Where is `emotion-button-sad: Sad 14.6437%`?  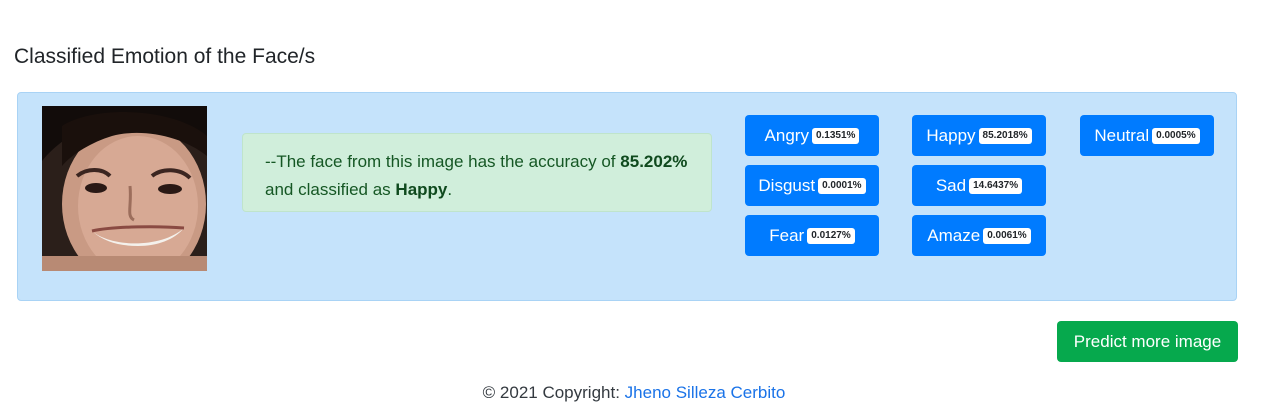
emotion-button-sad: Sad 14.6437% is located at coordinates (979, 185).